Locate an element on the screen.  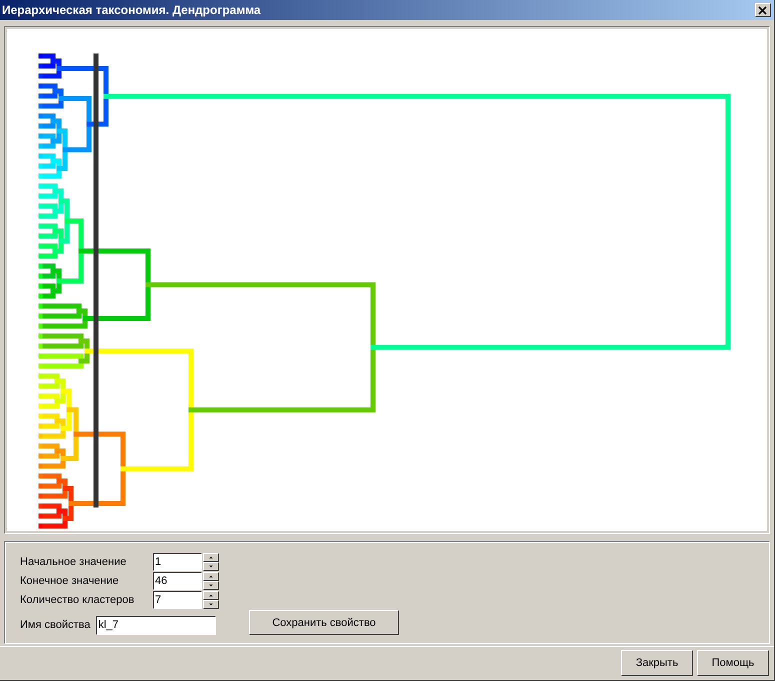
field-label: Имя свойства is located at coordinates (55, 625).